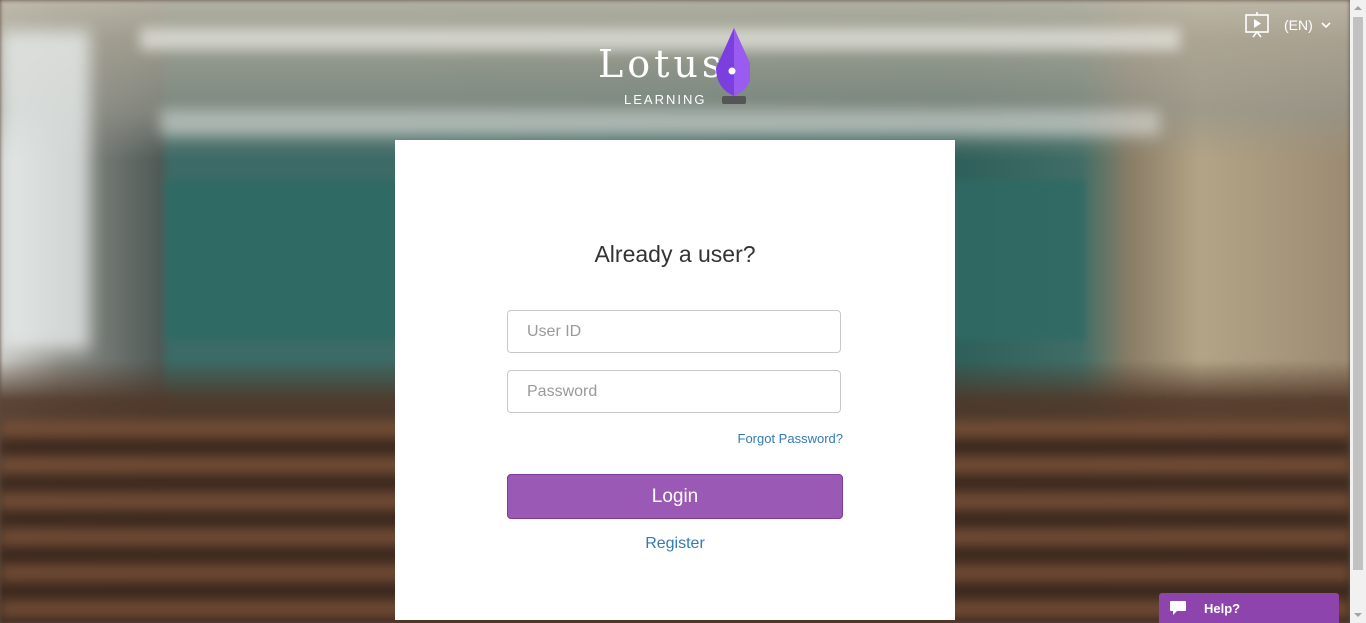  Describe the element at coordinates (674, 391) in the screenshot. I see `password-input` at that location.